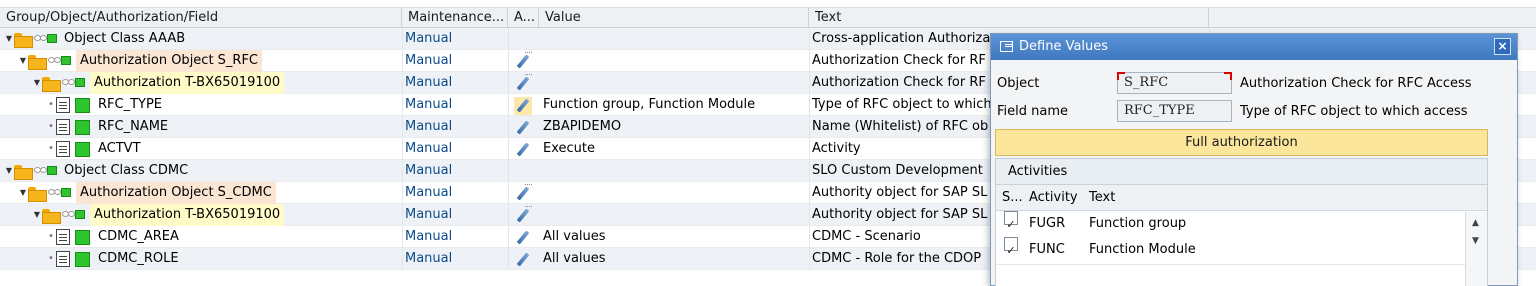 The height and width of the screenshot is (286, 1536). What do you see at coordinates (1354, 111) in the screenshot?
I see `field-name-description: Type of RFC object to which access` at bounding box center [1354, 111].